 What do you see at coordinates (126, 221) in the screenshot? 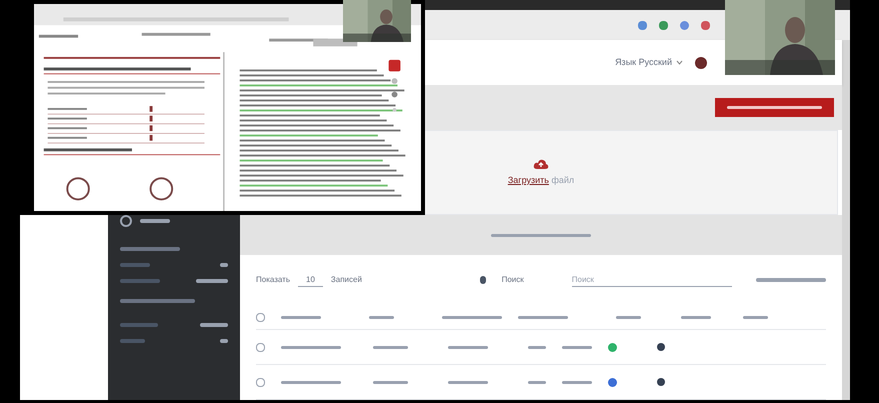
I see `user-icon` at bounding box center [126, 221].